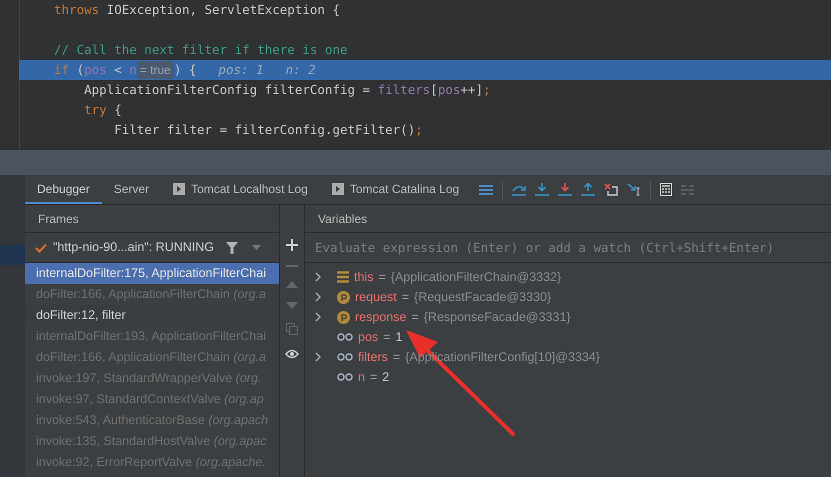 The image size is (831, 477). I want to click on filter-icon, so click(232, 248).